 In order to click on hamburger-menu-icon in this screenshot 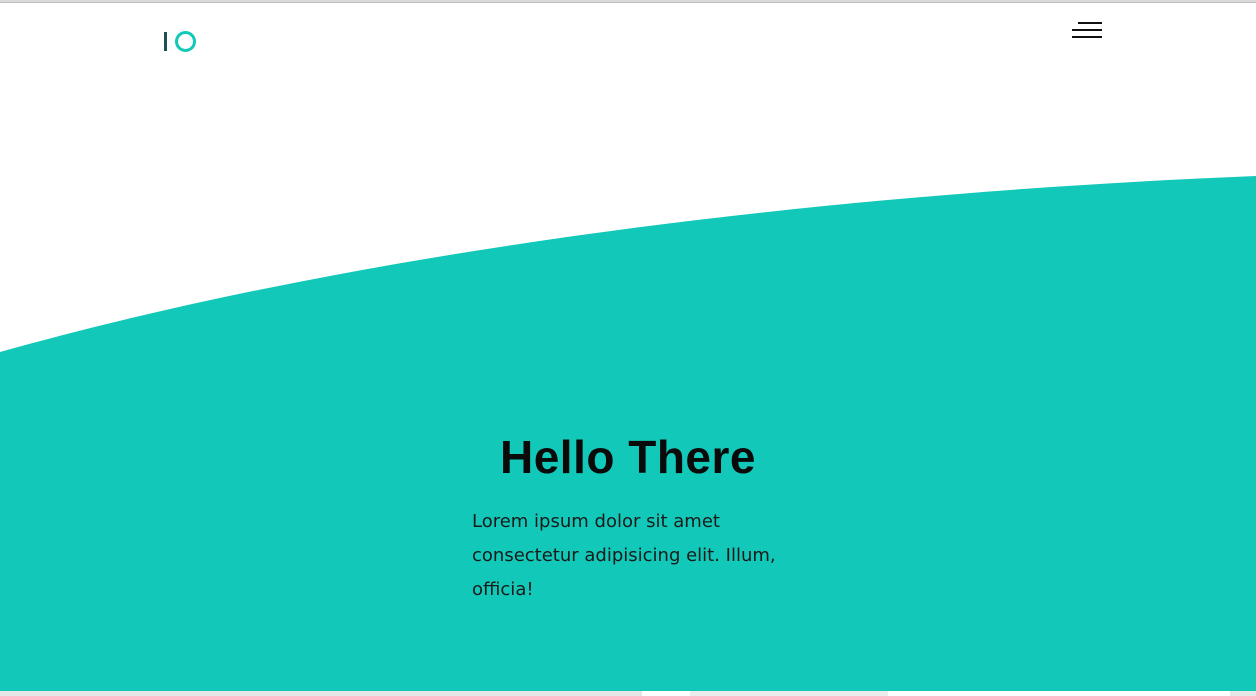, I will do `click(1087, 31)`.